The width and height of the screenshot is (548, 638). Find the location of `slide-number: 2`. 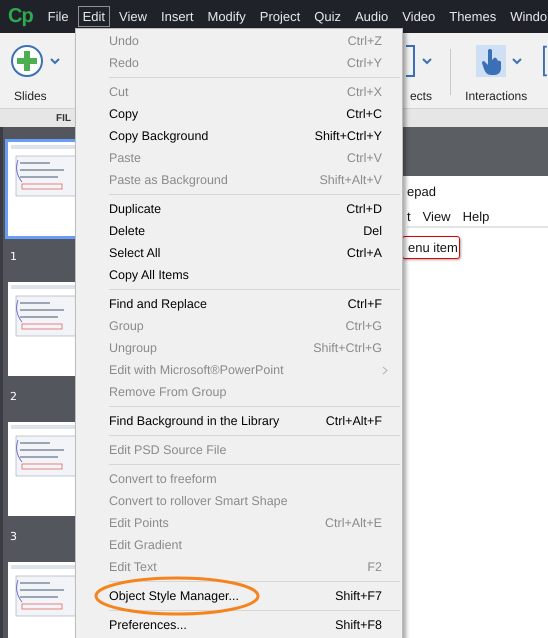

slide-number: 2 is located at coordinates (14, 396).